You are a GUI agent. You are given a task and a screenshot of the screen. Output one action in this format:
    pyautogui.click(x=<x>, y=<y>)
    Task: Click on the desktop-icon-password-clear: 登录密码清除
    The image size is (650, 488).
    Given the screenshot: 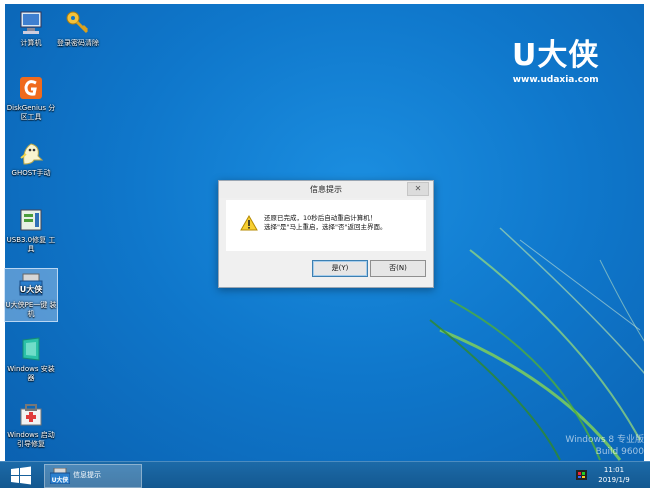 What is the action you would take?
    pyautogui.click(x=78, y=29)
    